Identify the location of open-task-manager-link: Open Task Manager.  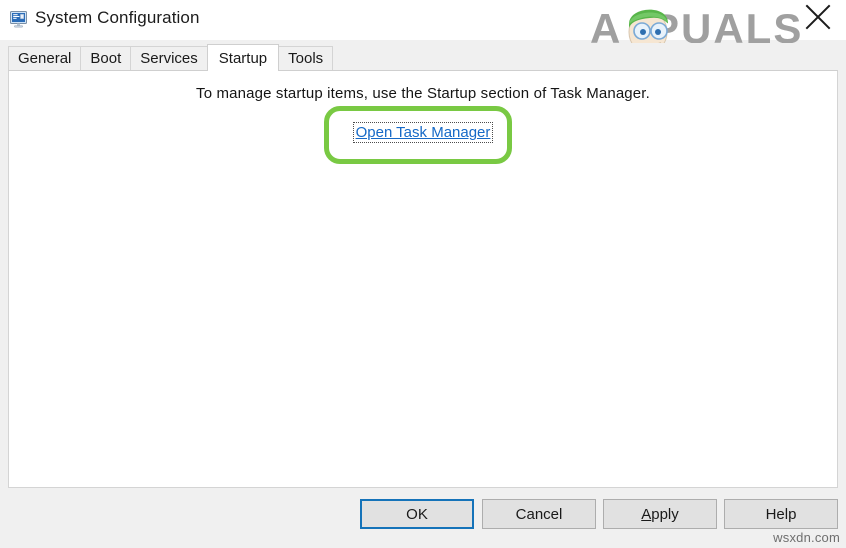
(423, 132).